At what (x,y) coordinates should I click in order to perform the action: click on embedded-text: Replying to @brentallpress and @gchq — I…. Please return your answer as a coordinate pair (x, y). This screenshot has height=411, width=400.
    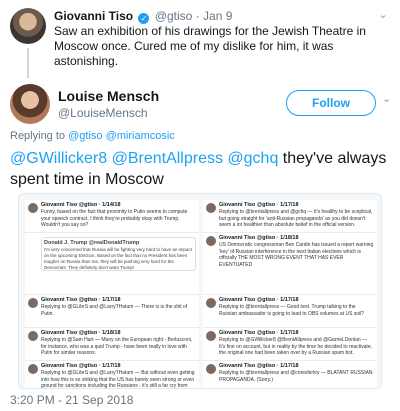
    Looking at the image, I should click on (296, 218).